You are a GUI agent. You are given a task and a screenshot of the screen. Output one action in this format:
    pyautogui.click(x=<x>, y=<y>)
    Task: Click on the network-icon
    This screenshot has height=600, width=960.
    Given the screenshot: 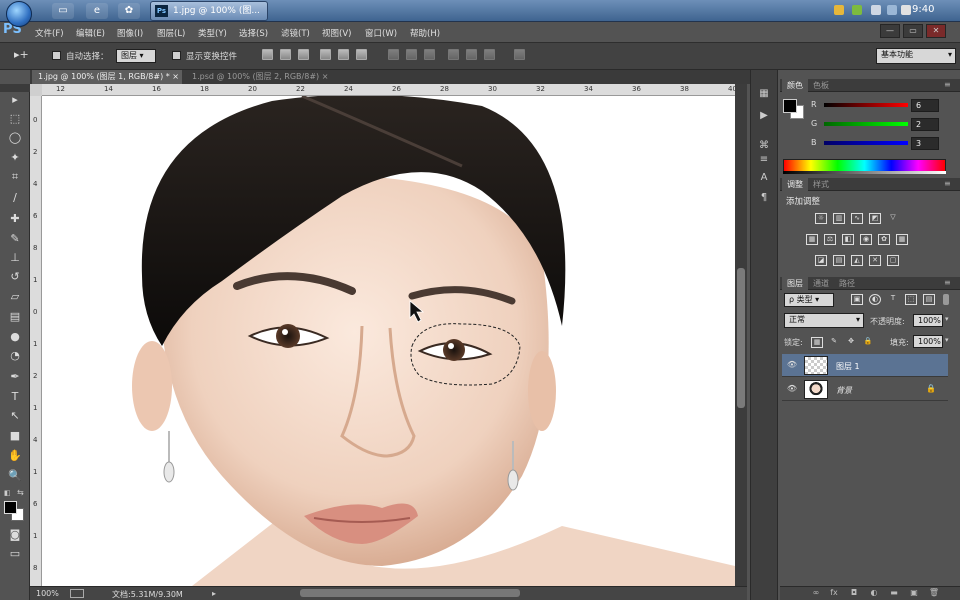 What is the action you would take?
    pyautogui.click(x=892, y=10)
    